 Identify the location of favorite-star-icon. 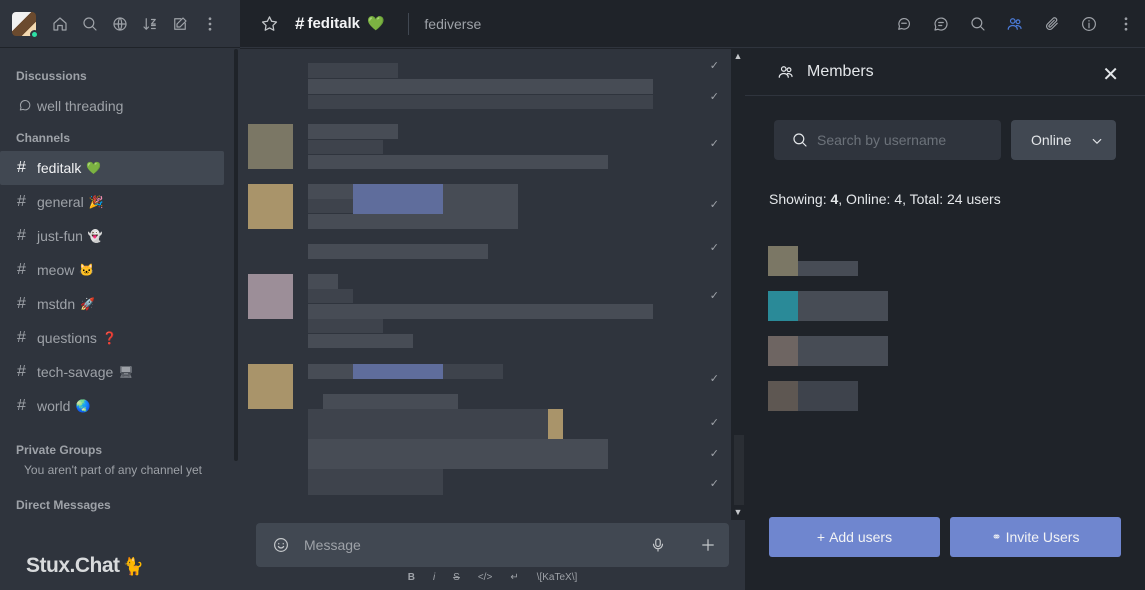
(269, 23).